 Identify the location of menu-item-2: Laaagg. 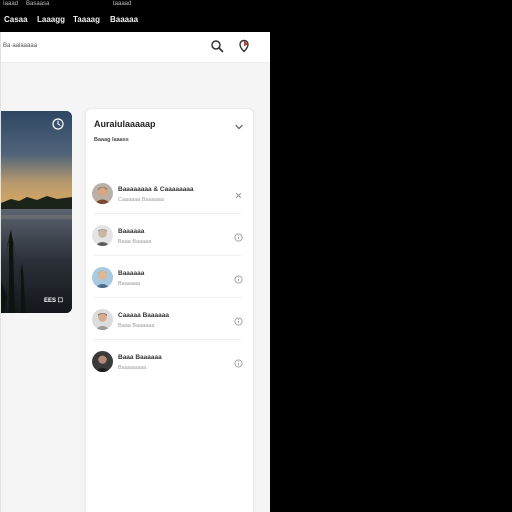
(51, 19).